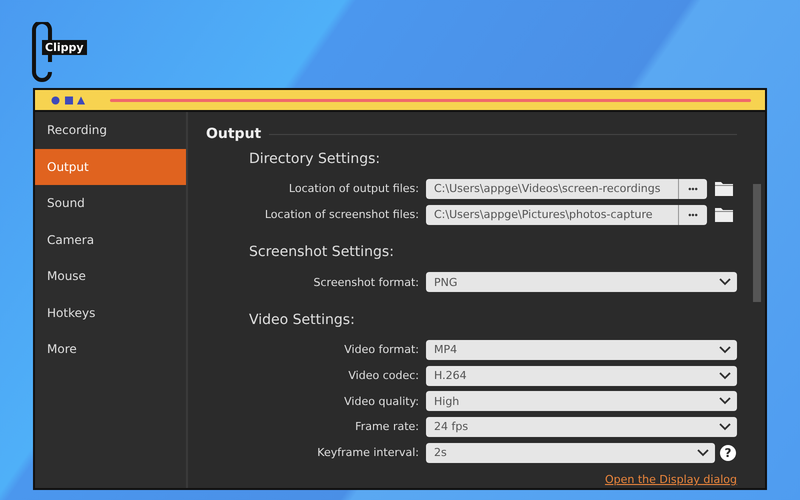 The image size is (800, 500). I want to click on sidebar-item: More, so click(110, 349).